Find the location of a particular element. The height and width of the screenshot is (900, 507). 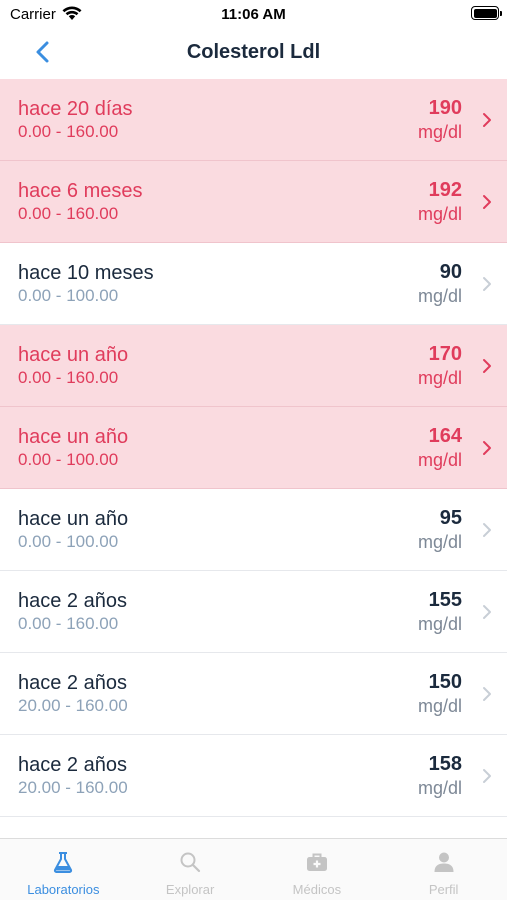

result-row: hace un año 0.00 - 100.00 164 mg/dl is located at coordinates (253, 448).